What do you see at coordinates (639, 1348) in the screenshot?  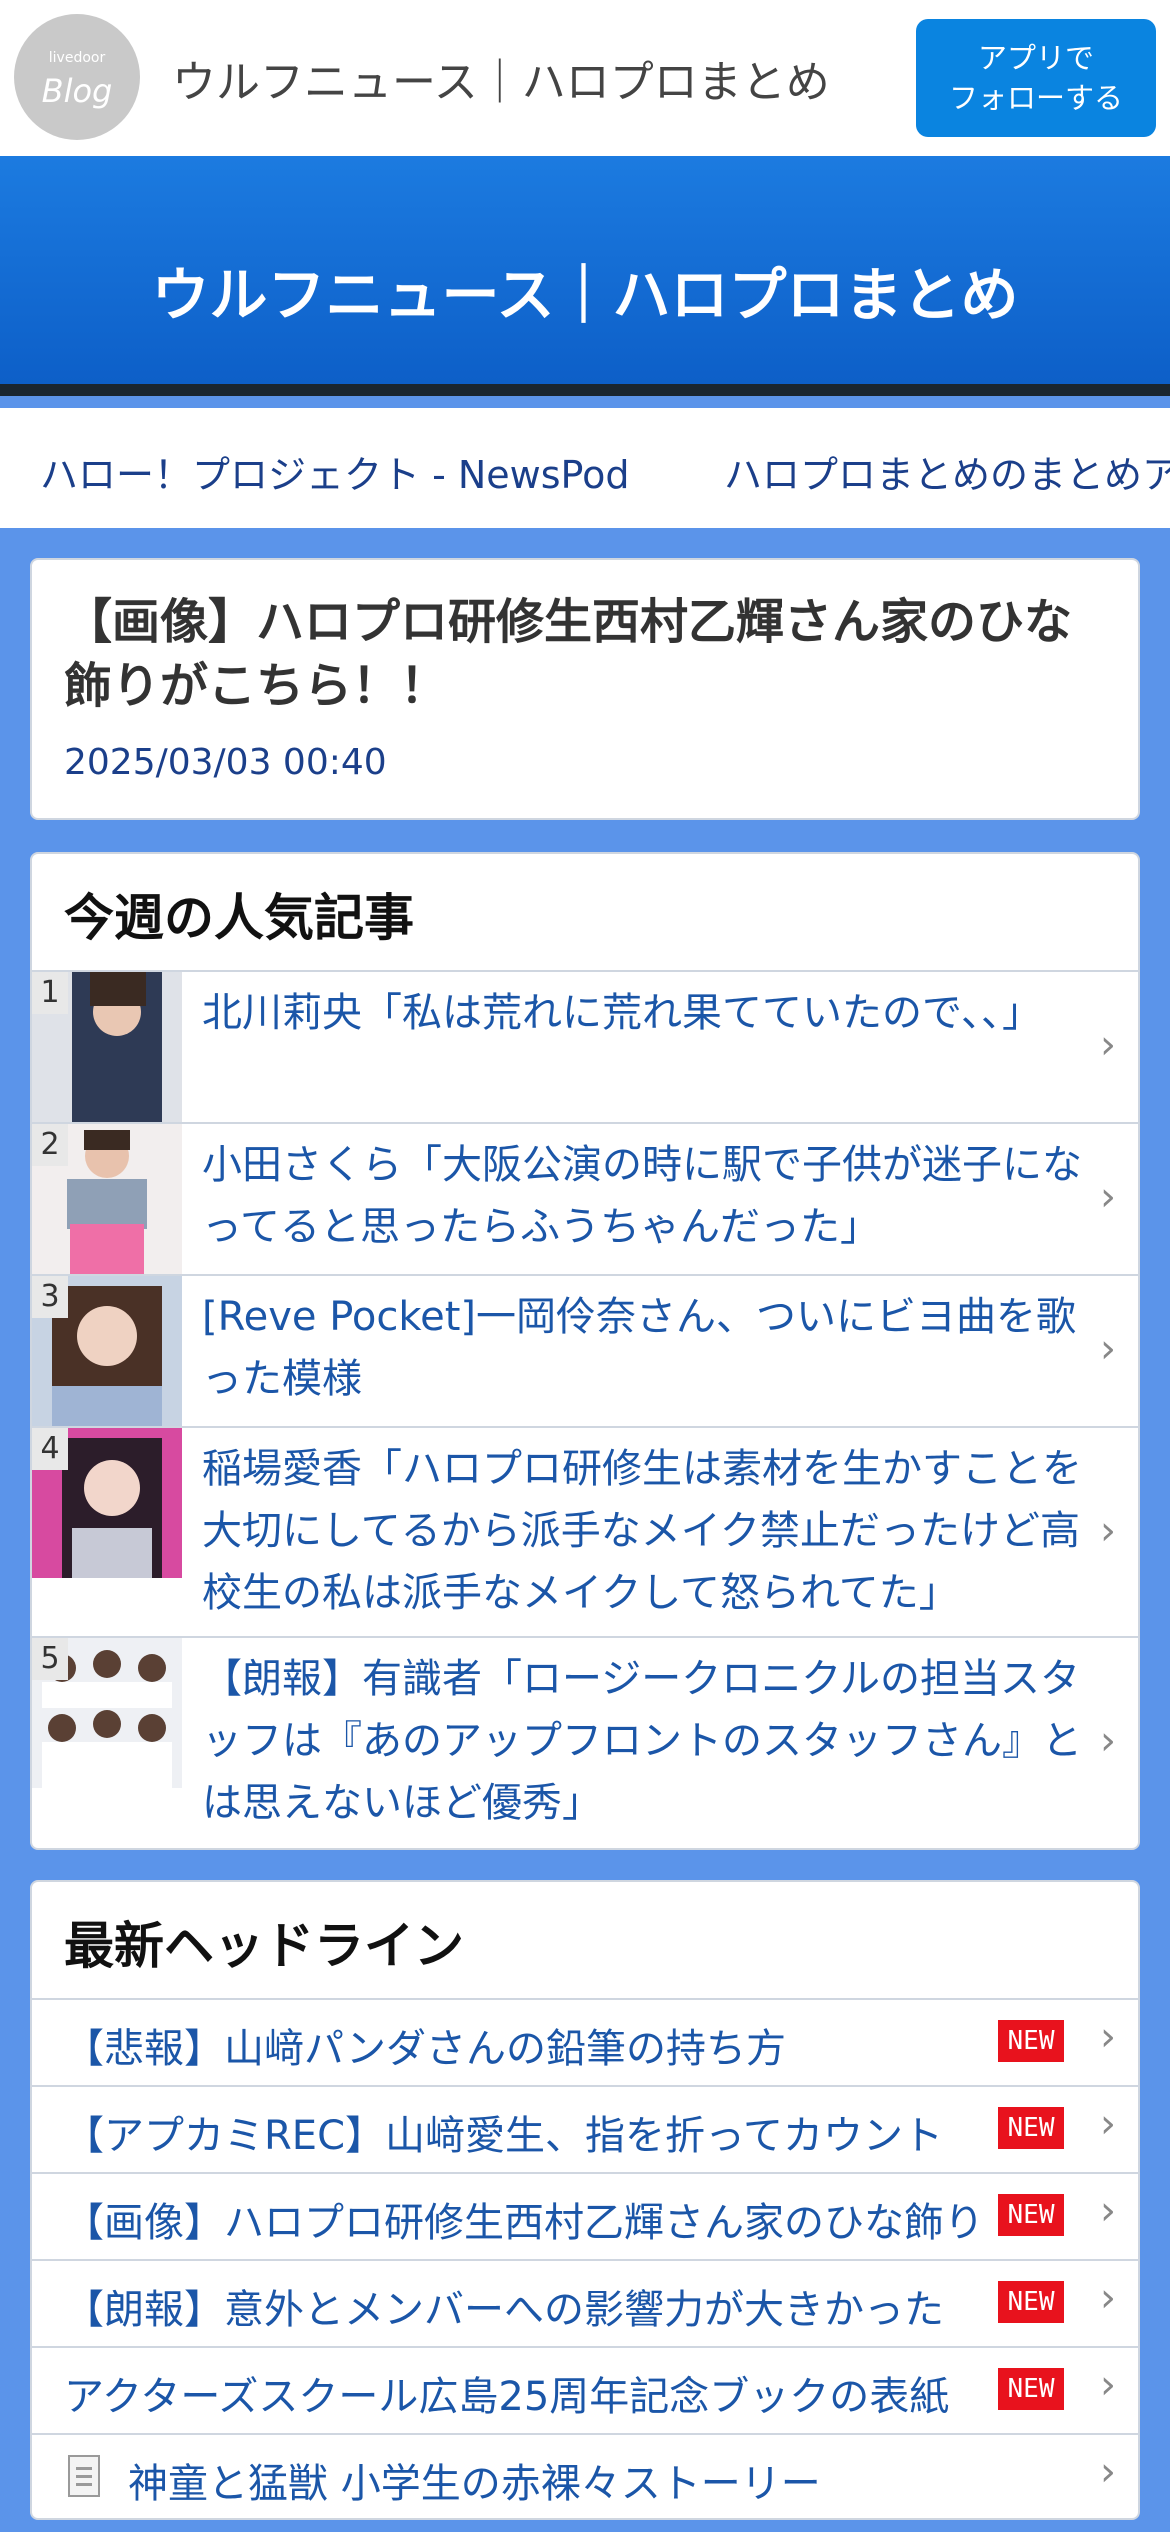 I see `ranking-title: [Reve Pocket]一岡伶奈さん、ついにビヨ曲を歌った模様` at bounding box center [639, 1348].